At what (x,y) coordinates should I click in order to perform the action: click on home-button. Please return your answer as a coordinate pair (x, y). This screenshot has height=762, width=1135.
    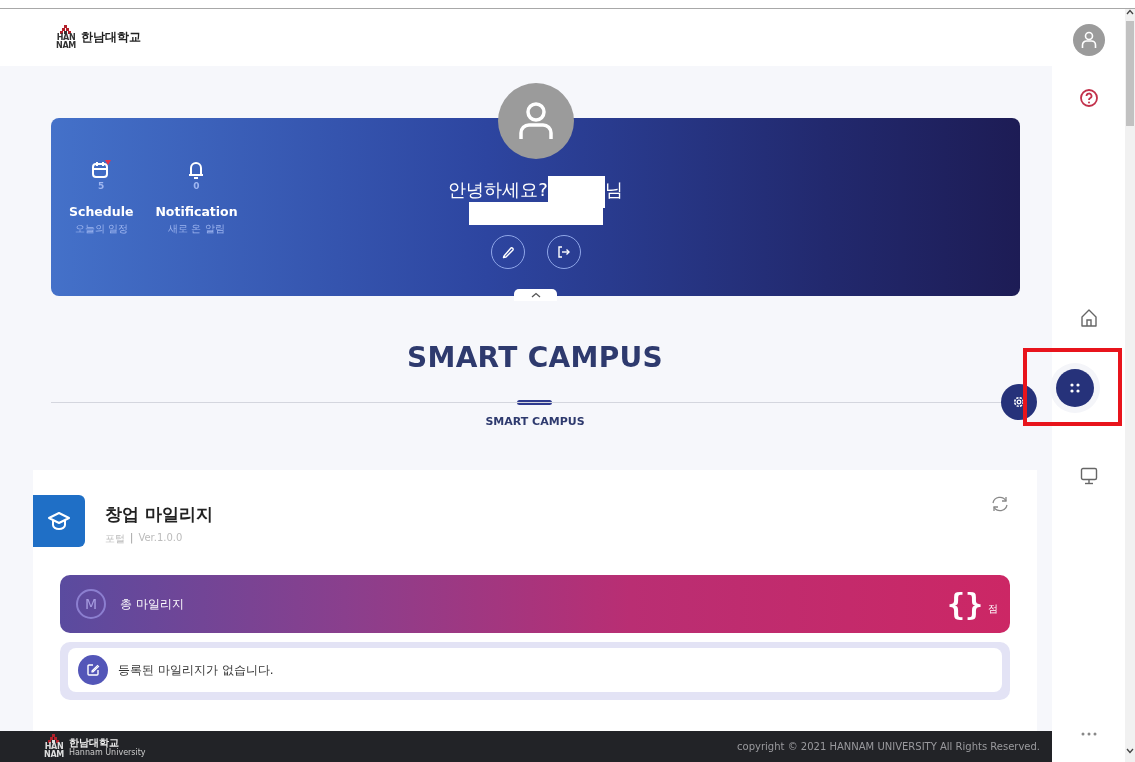
    Looking at the image, I should click on (1088, 318).